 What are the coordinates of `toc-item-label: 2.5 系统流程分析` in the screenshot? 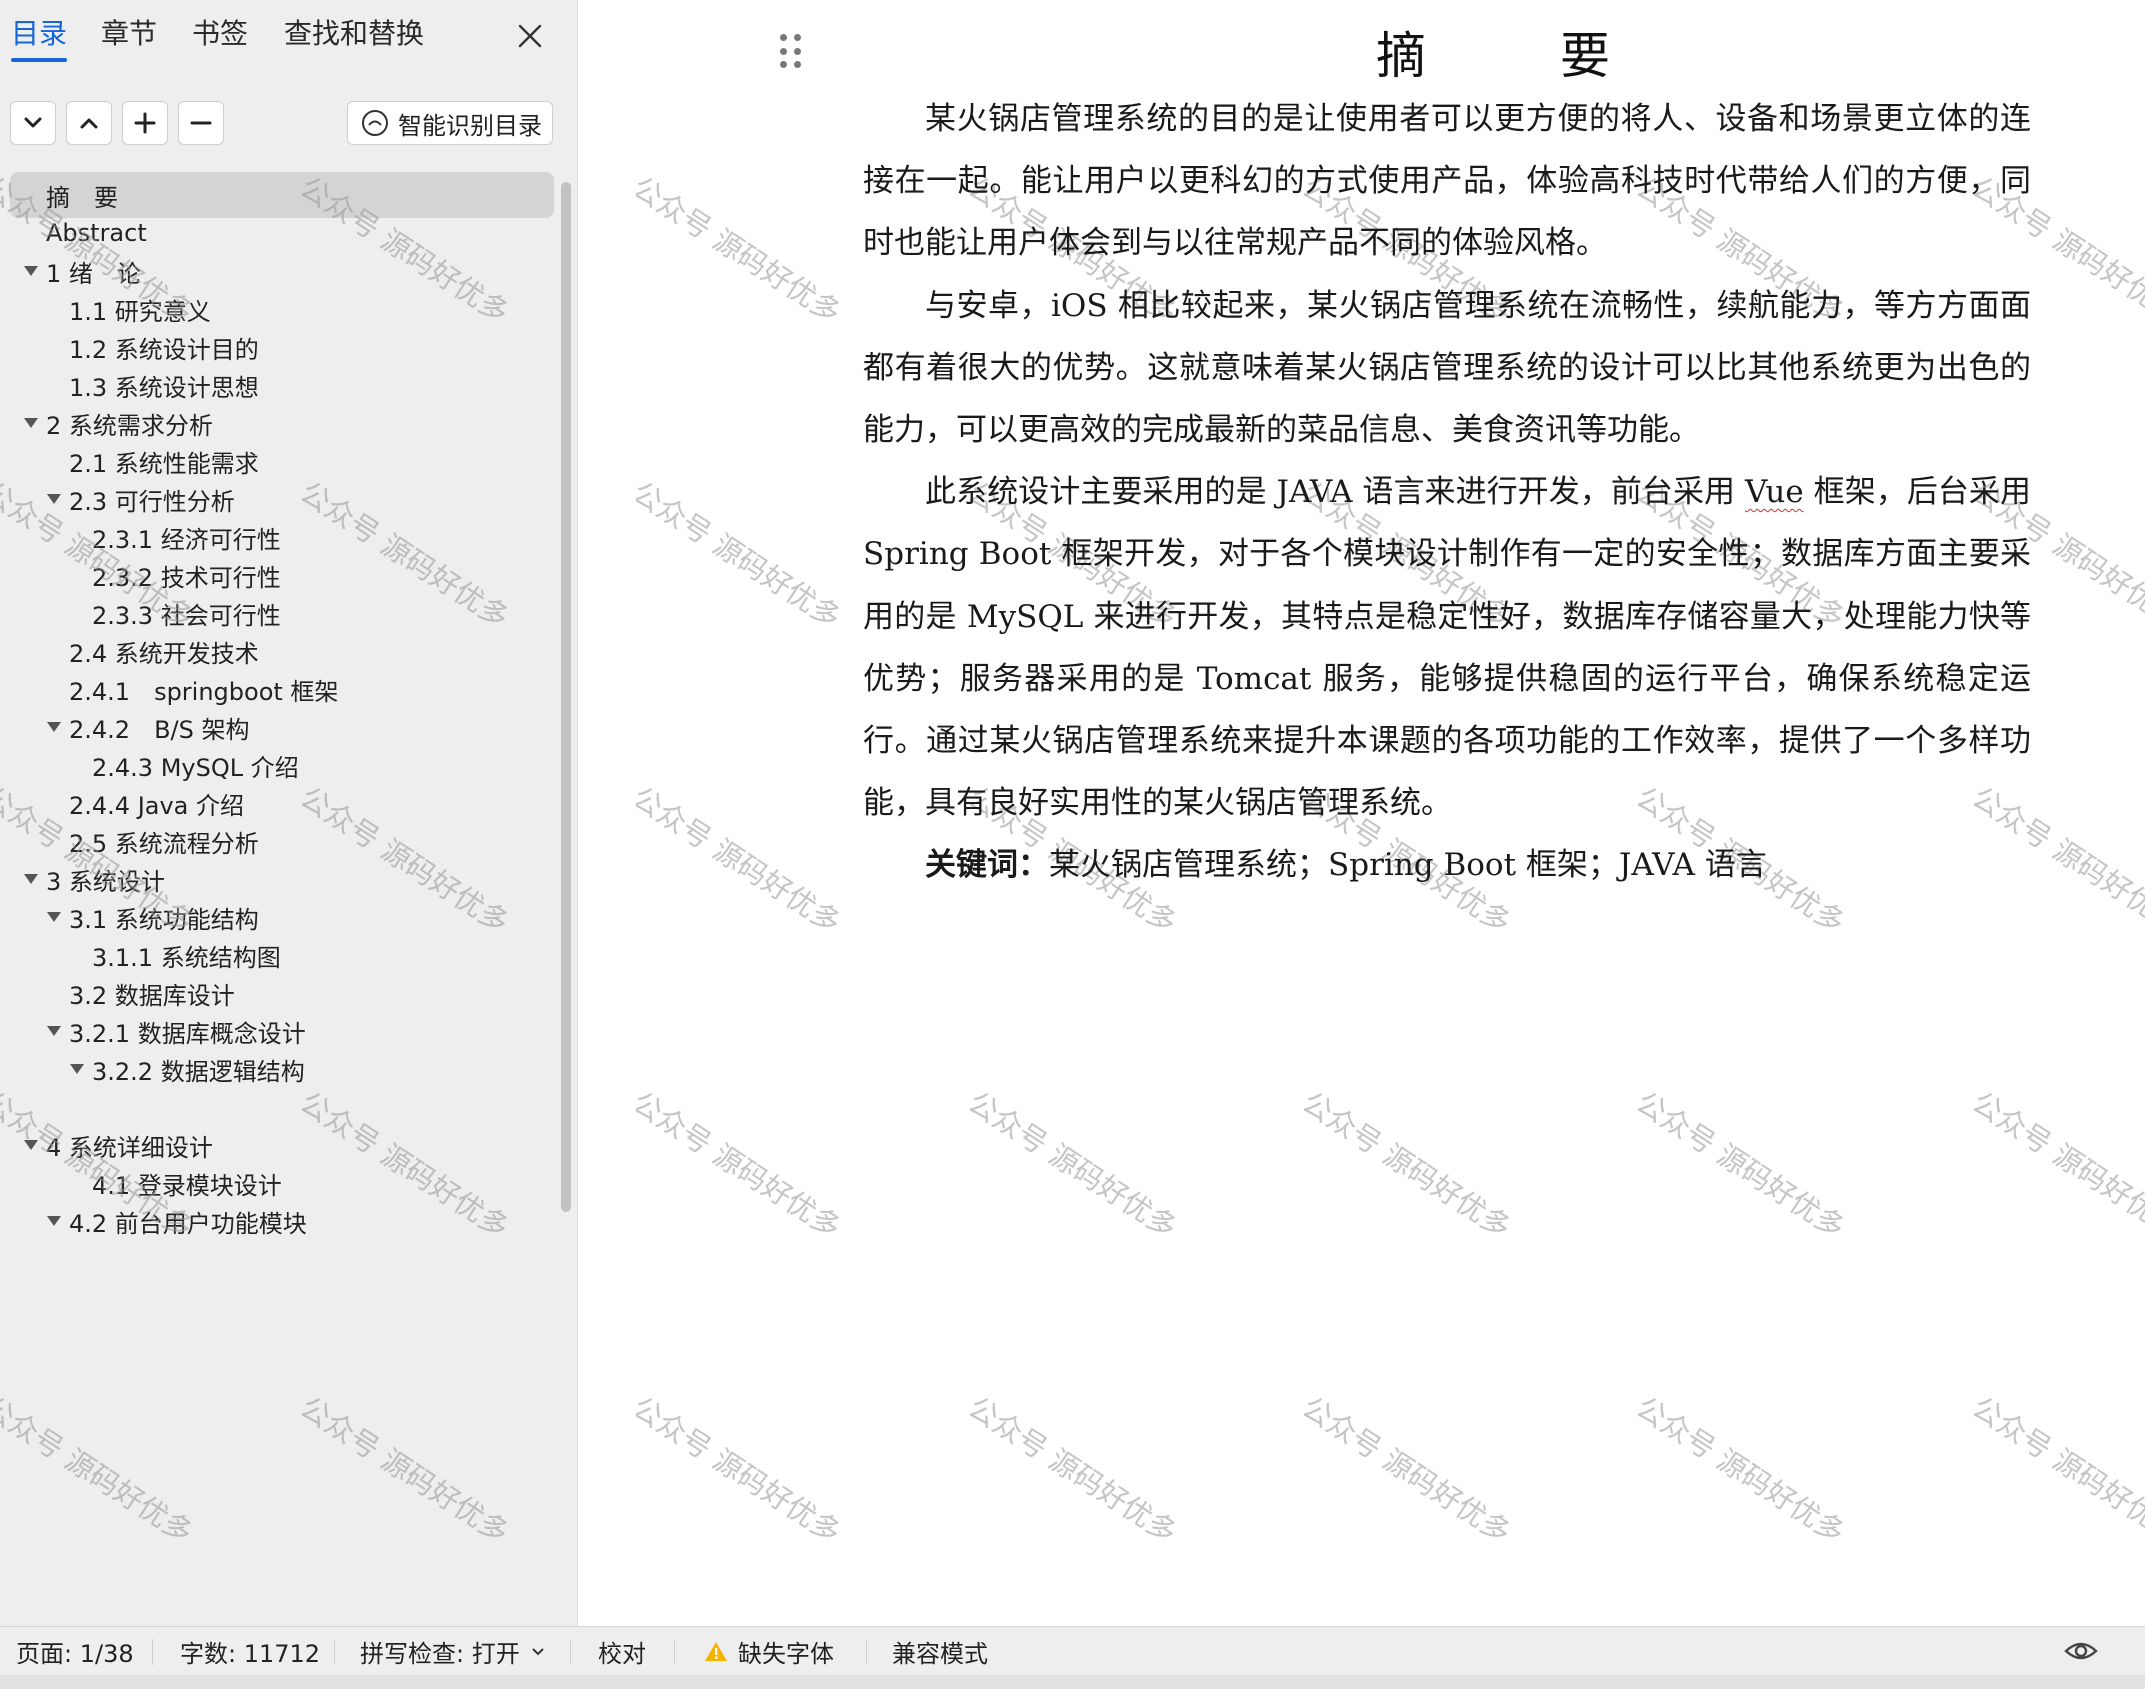 It's located at (164, 843).